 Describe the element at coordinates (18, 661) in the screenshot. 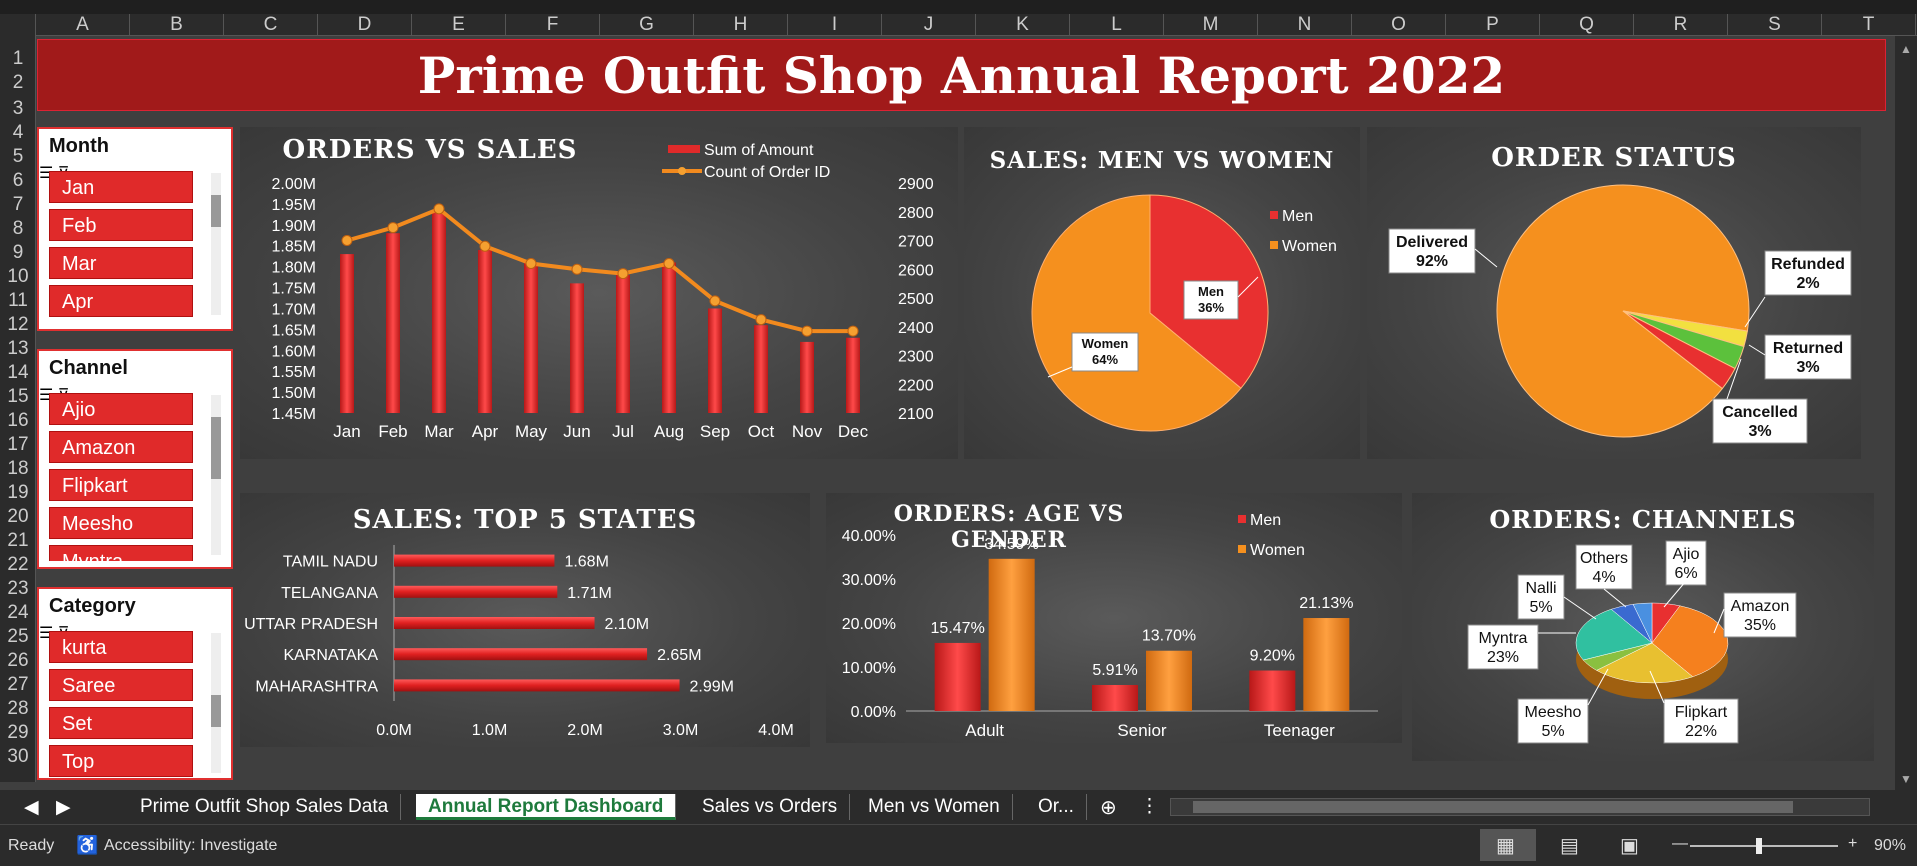

I see `row-header-26: 26` at that location.